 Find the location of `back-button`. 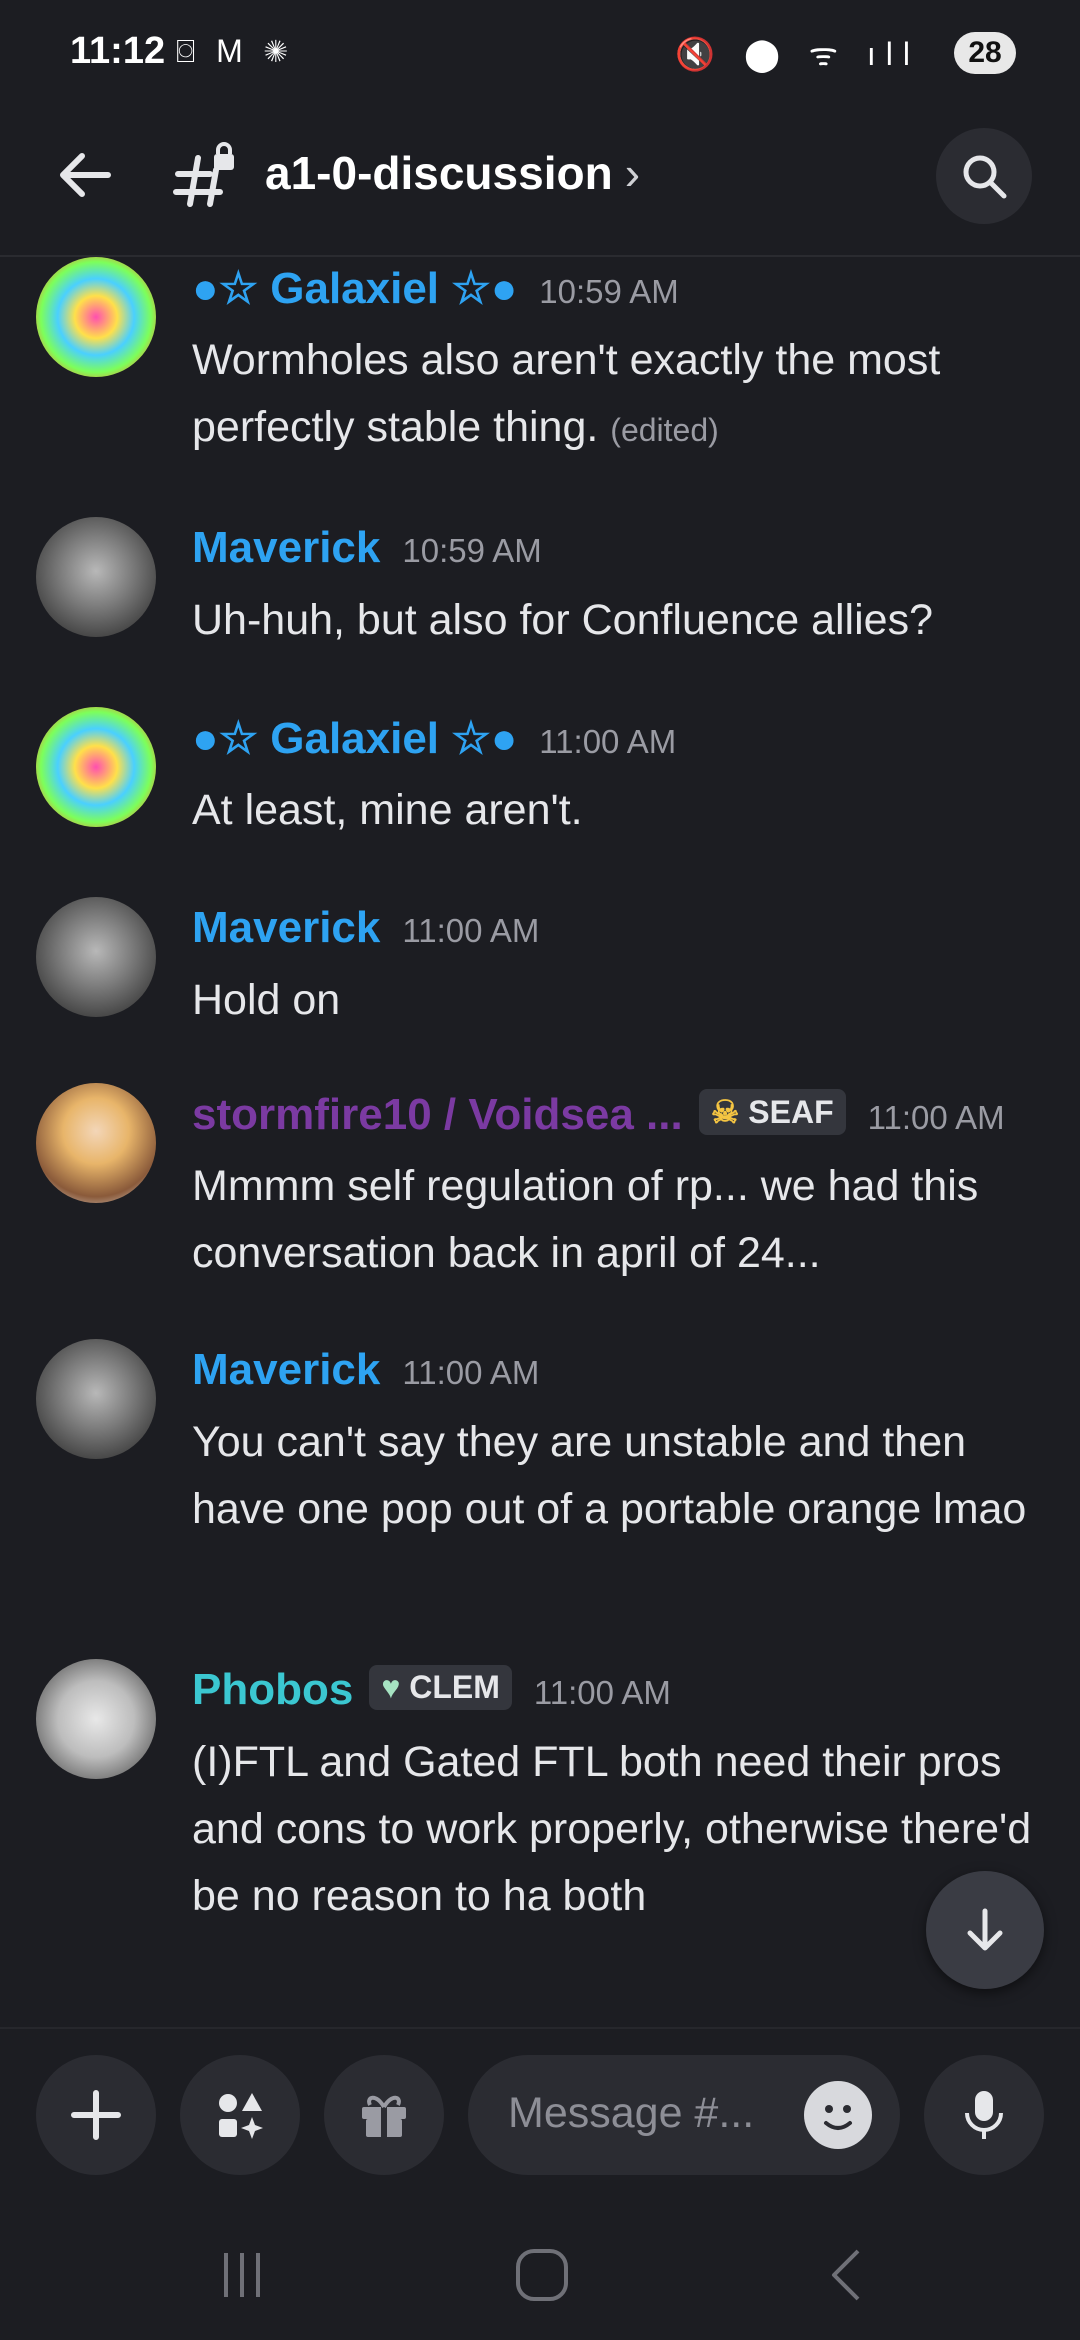

back-button is located at coordinates (85, 175).